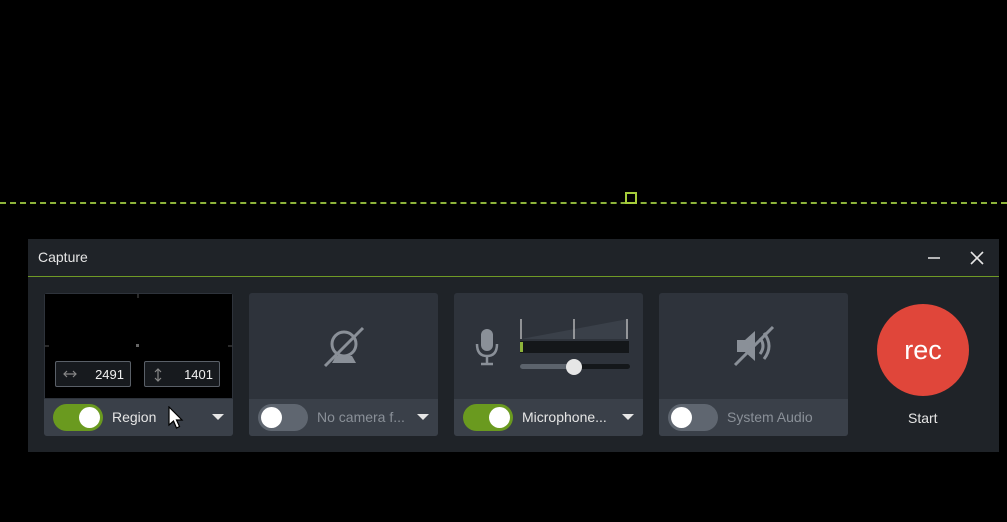 Image resolution: width=1007 pixels, height=522 pixels. Describe the element at coordinates (93, 374) in the screenshot. I see `width-field: 2491` at that location.